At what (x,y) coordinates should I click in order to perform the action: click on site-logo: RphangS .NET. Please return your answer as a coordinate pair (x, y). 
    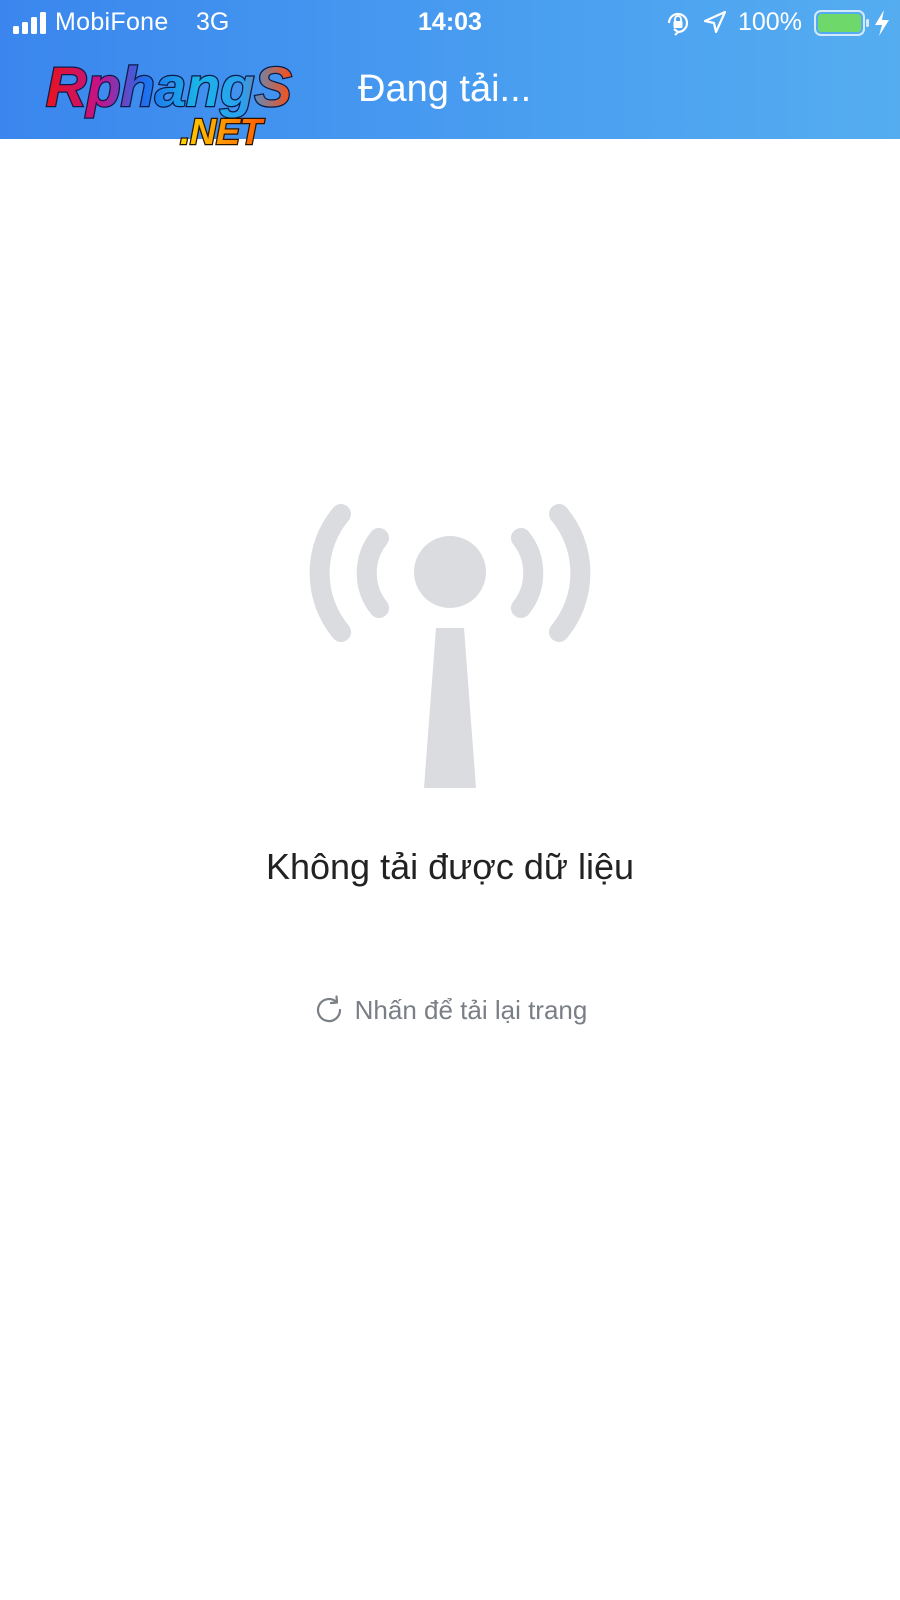
    Looking at the image, I should click on (180, 106).